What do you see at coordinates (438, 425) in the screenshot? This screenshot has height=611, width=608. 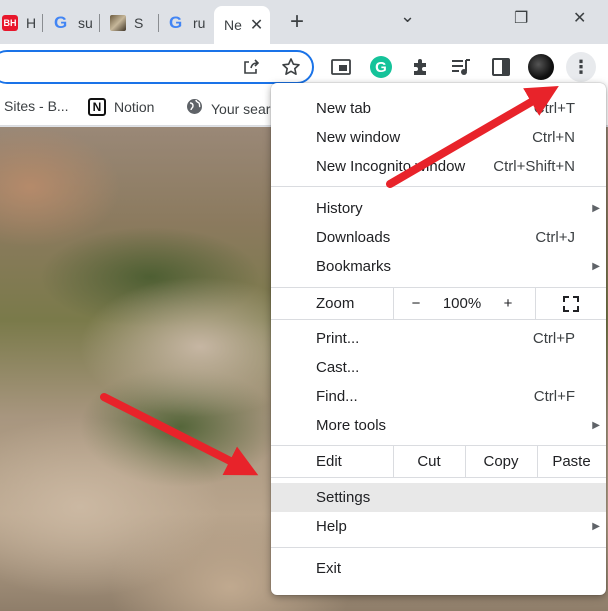 I see `menu-item-more-tools: More tools ▶` at bounding box center [438, 425].